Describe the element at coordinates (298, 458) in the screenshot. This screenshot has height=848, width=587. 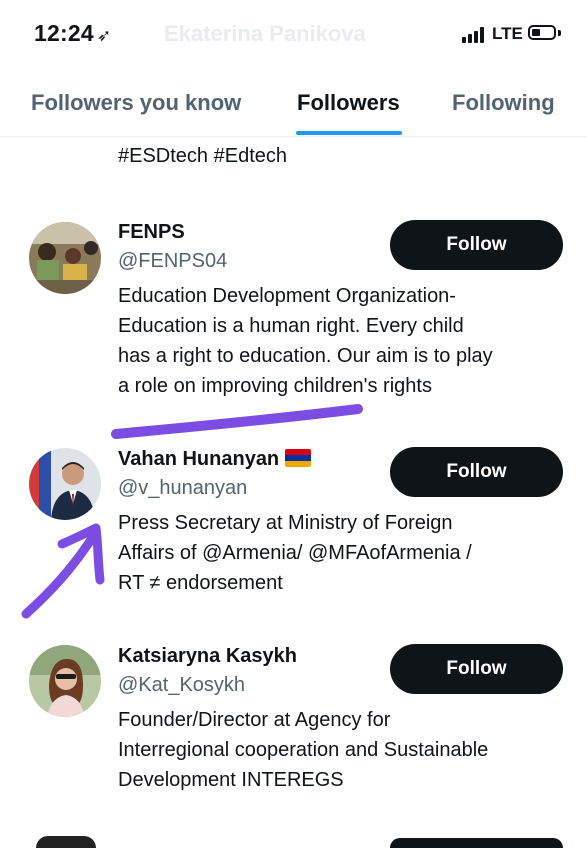
I see `armenia-flag-icon` at that location.